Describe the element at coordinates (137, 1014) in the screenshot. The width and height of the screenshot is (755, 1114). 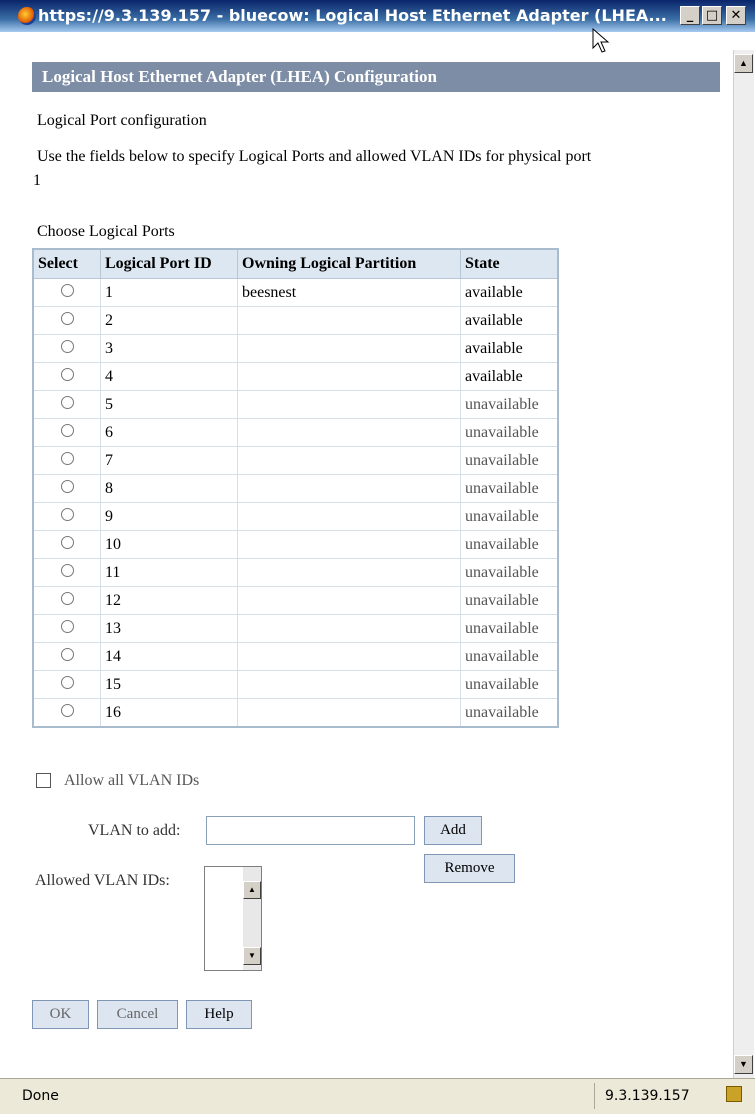
I see `cancel-button: Cancel` at that location.